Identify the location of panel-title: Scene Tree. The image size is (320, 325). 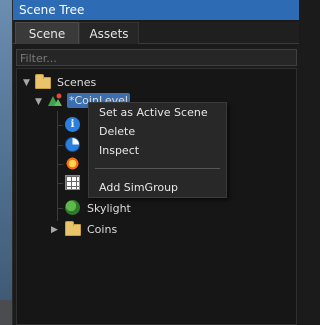
(156, 10).